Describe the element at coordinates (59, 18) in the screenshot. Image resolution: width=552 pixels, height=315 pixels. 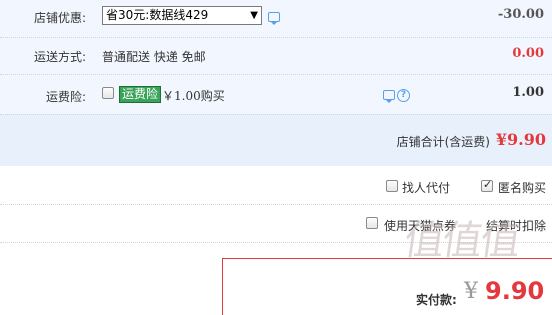
I see `store-discount-label: 店铺优惠:` at that location.